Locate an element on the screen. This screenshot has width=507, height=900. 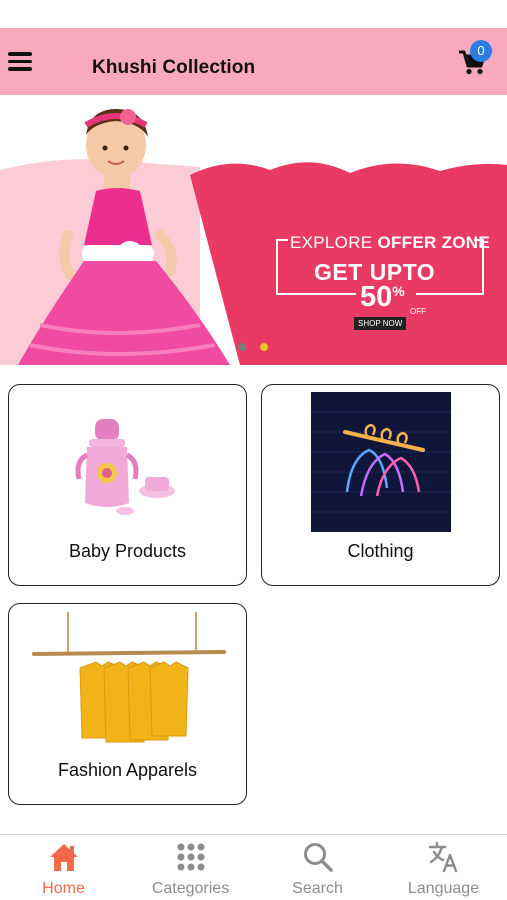
nav-item-categories: Categories is located at coordinates (190, 867).